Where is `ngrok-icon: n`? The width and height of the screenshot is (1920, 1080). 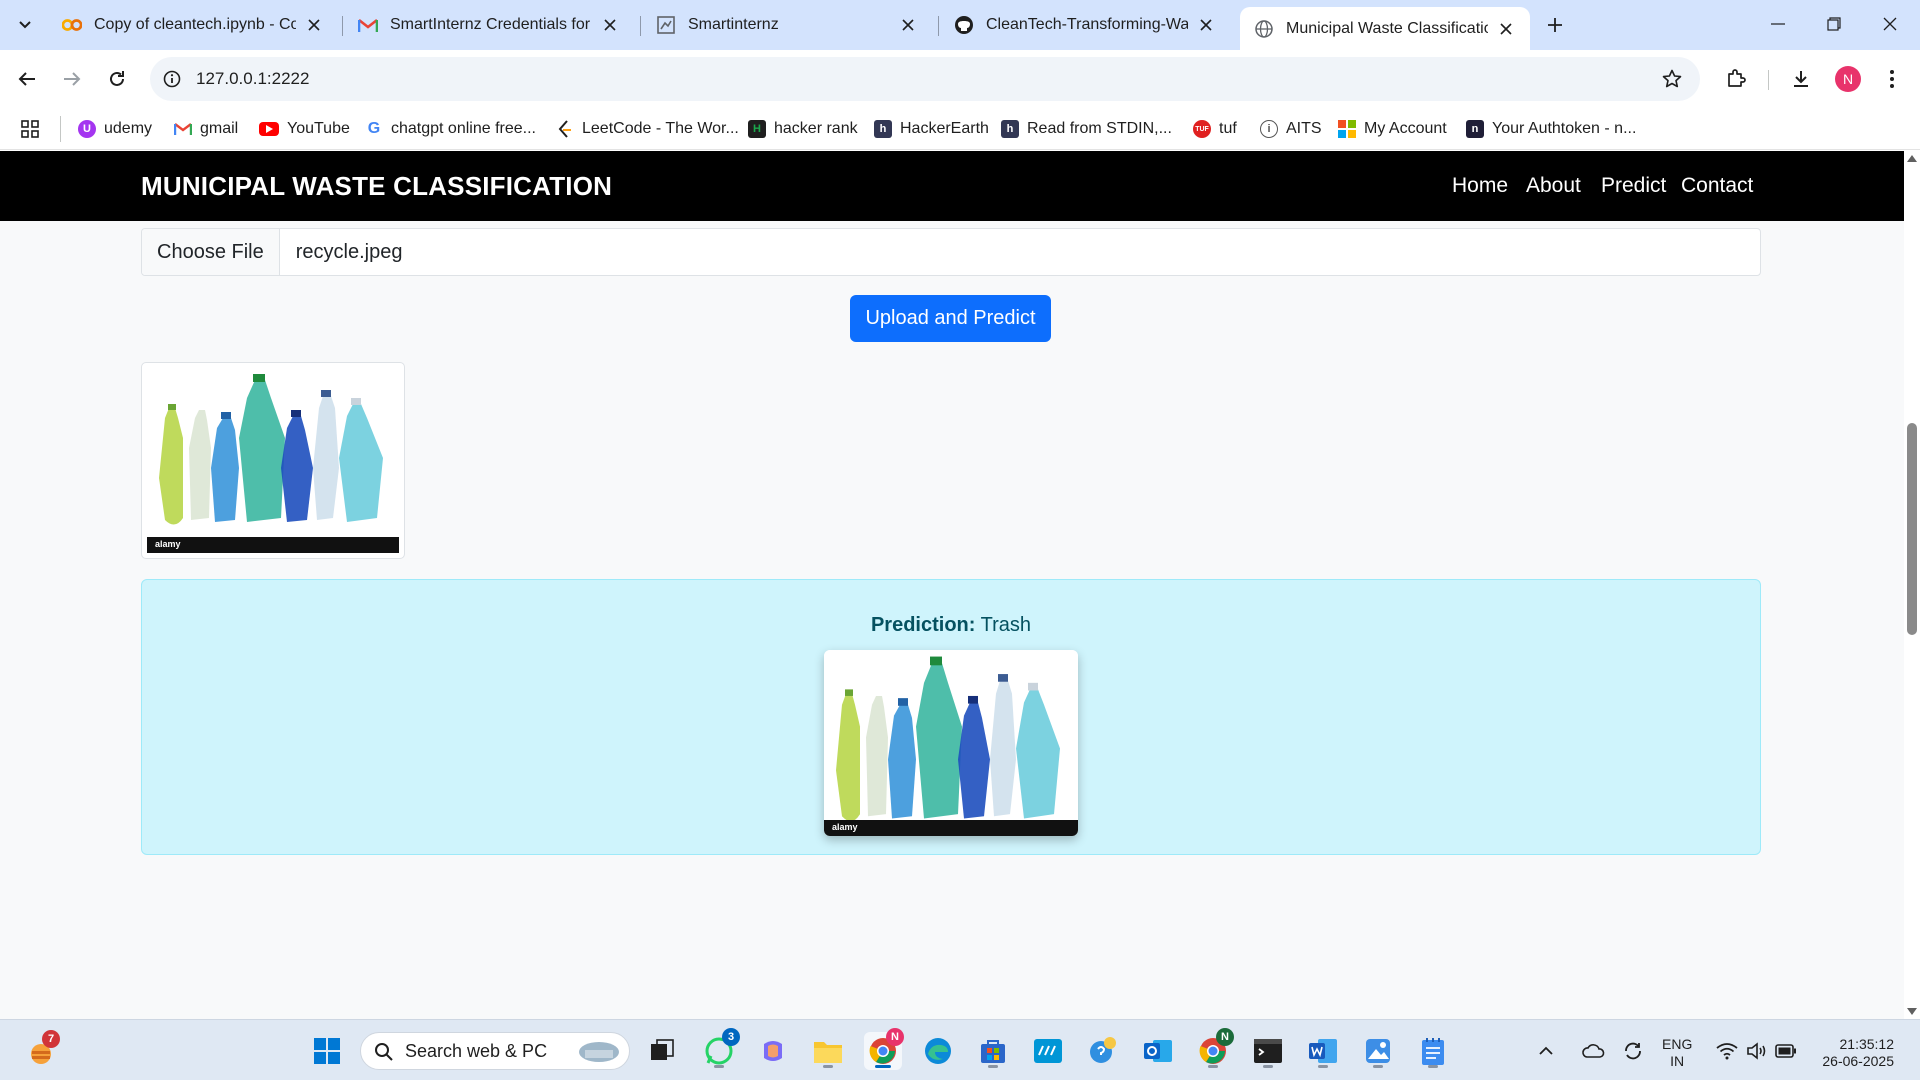 ngrok-icon: n is located at coordinates (1475, 129).